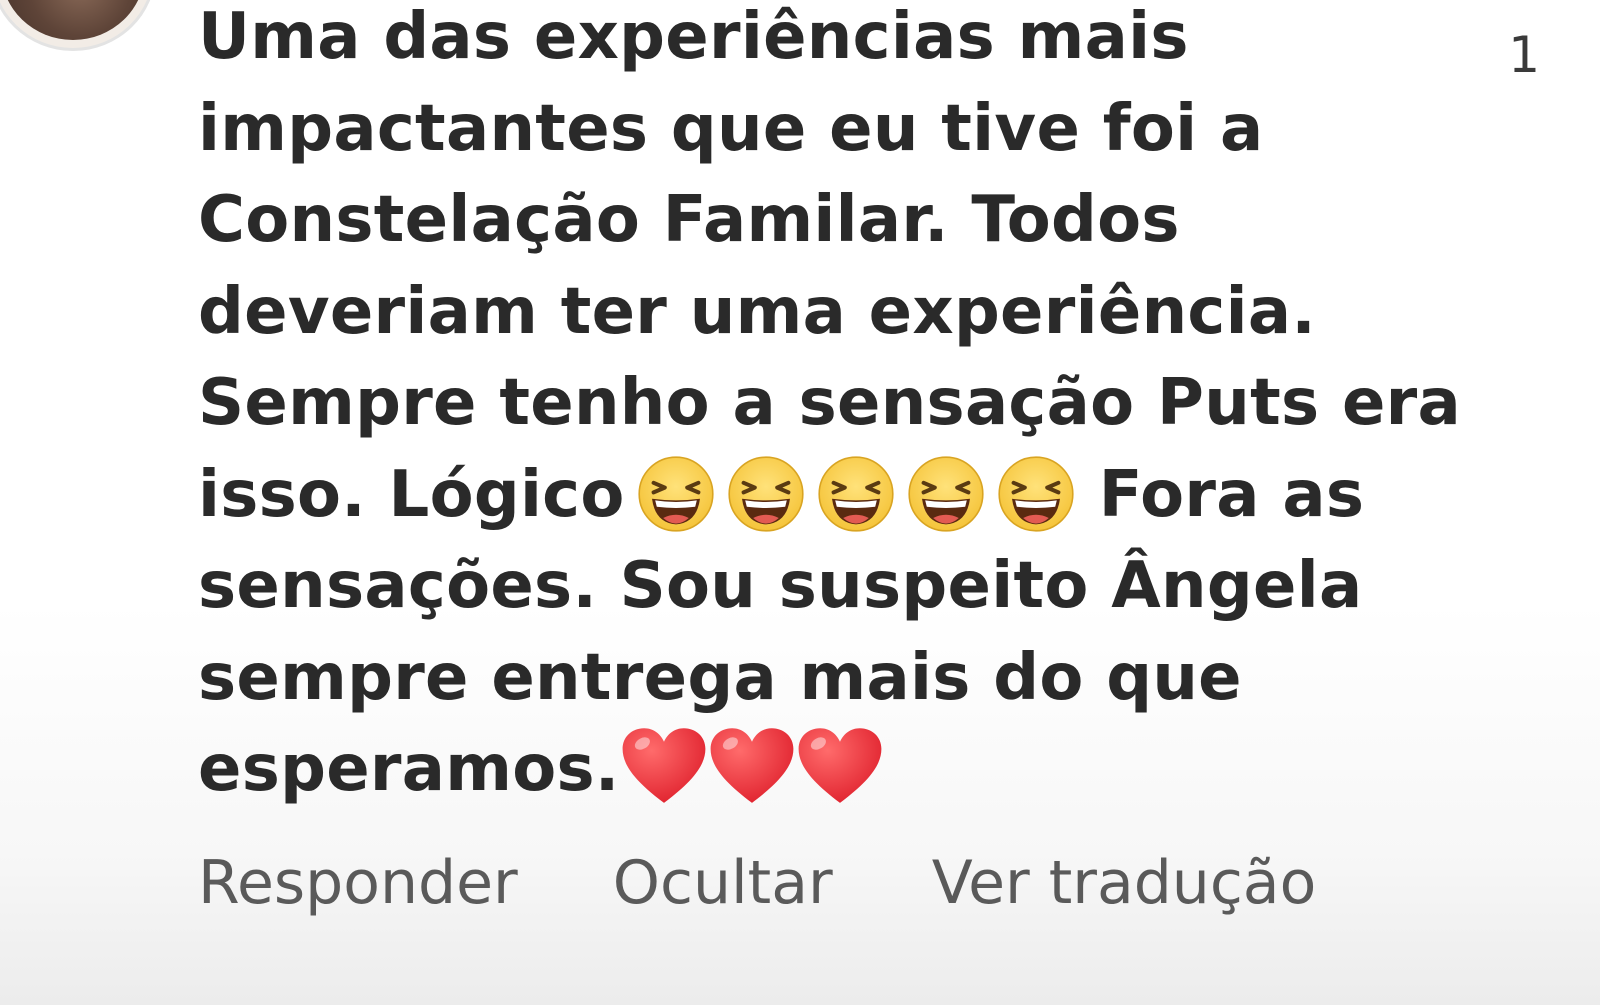  Describe the element at coordinates (1231, 494) in the screenshot. I see `comment-text-fragment: Fora as` at that location.